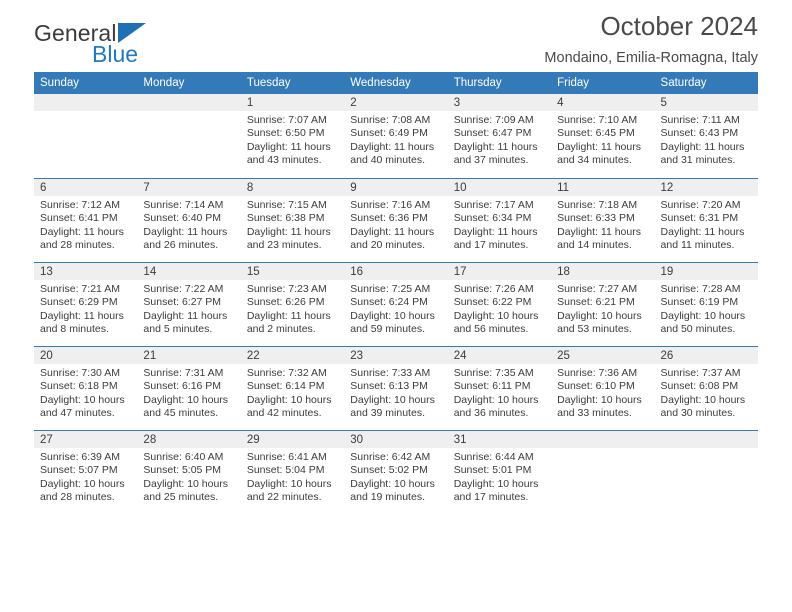  Describe the element at coordinates (596, 133) in the screenshot. I see `sunset-text: Sunset: 6:45 PM` at that location.